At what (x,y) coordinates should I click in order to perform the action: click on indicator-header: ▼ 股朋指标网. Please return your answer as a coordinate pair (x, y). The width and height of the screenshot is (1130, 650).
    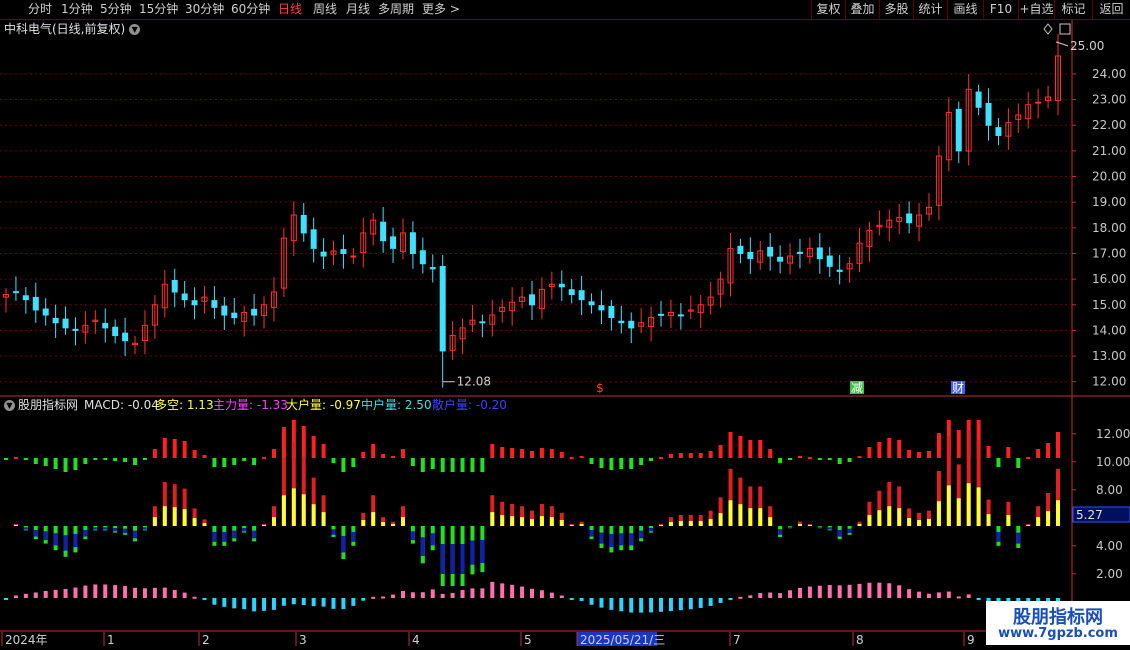
    Looking at the image, I should click on (41, 405).